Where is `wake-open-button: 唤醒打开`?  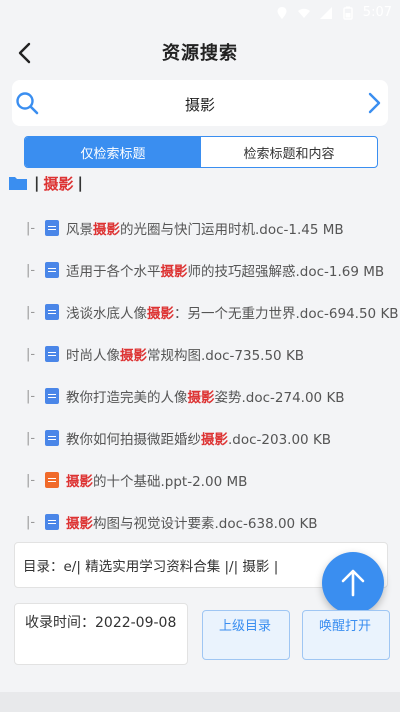
wake-open-button: 唤醒打开 is located at coordinates (346, 635).